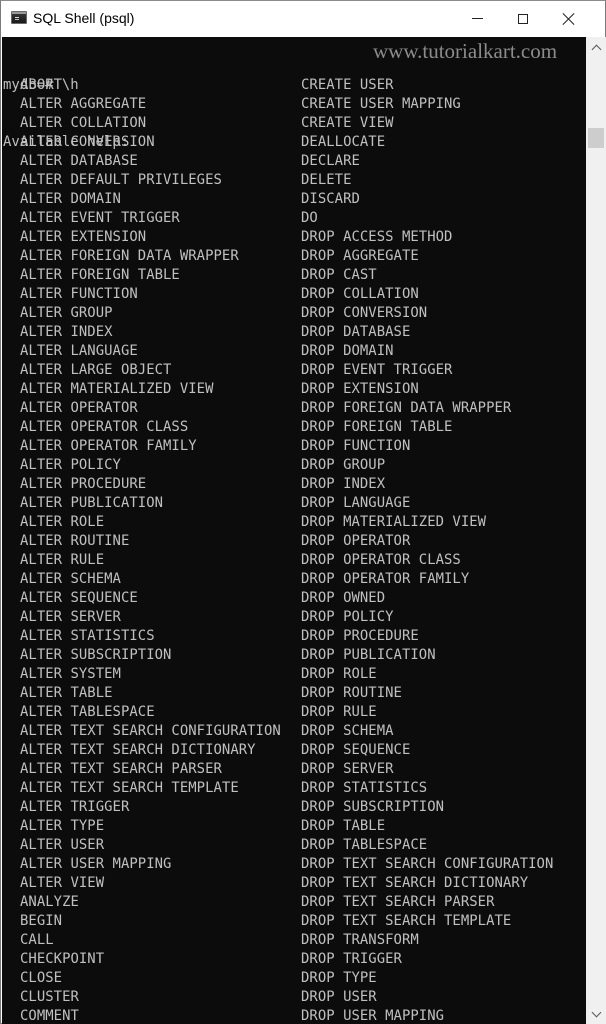  Describe the element at coordinates (330, 161) in the screenshot. I see `help-entry: DECLARE` at that location.